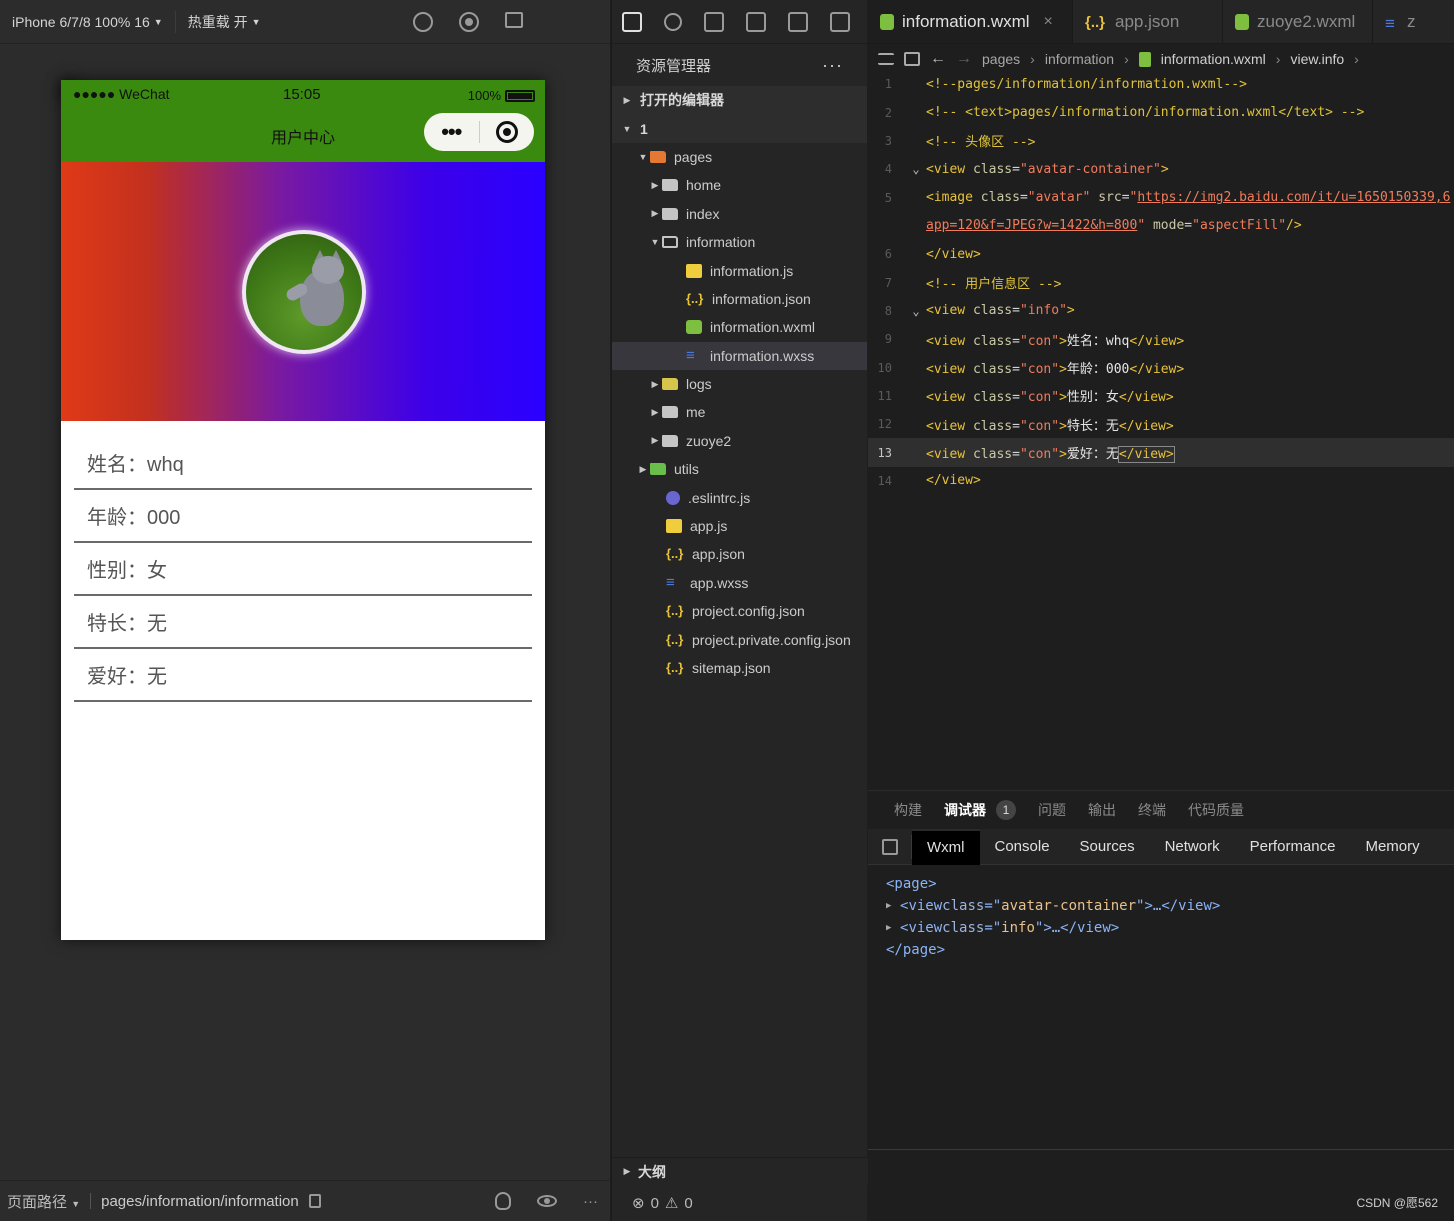  What do you see at coordinates (503, 1201) in the screenshot?
I see `bug-icon` at bounding box center [503, 1201].